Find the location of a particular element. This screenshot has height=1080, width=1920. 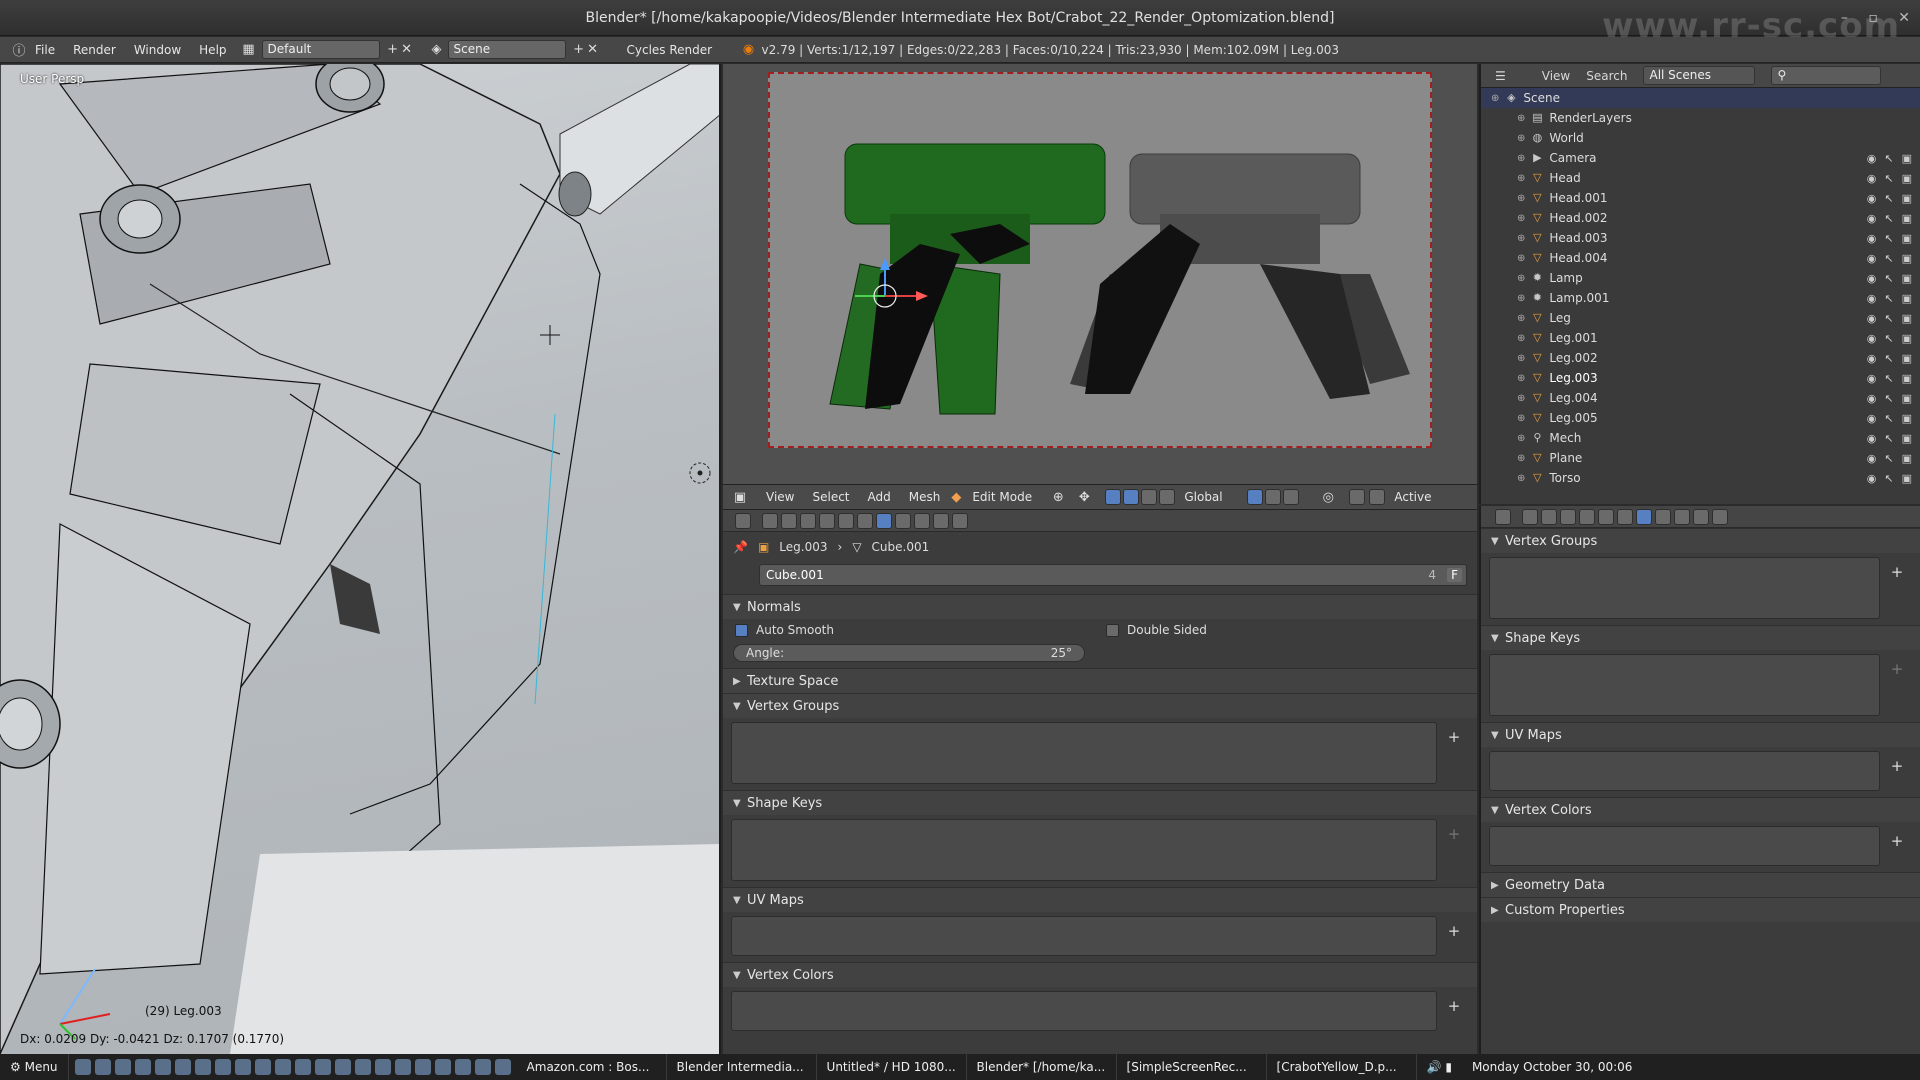

uv-maps-list: + is located at coordinates (1095, 936).